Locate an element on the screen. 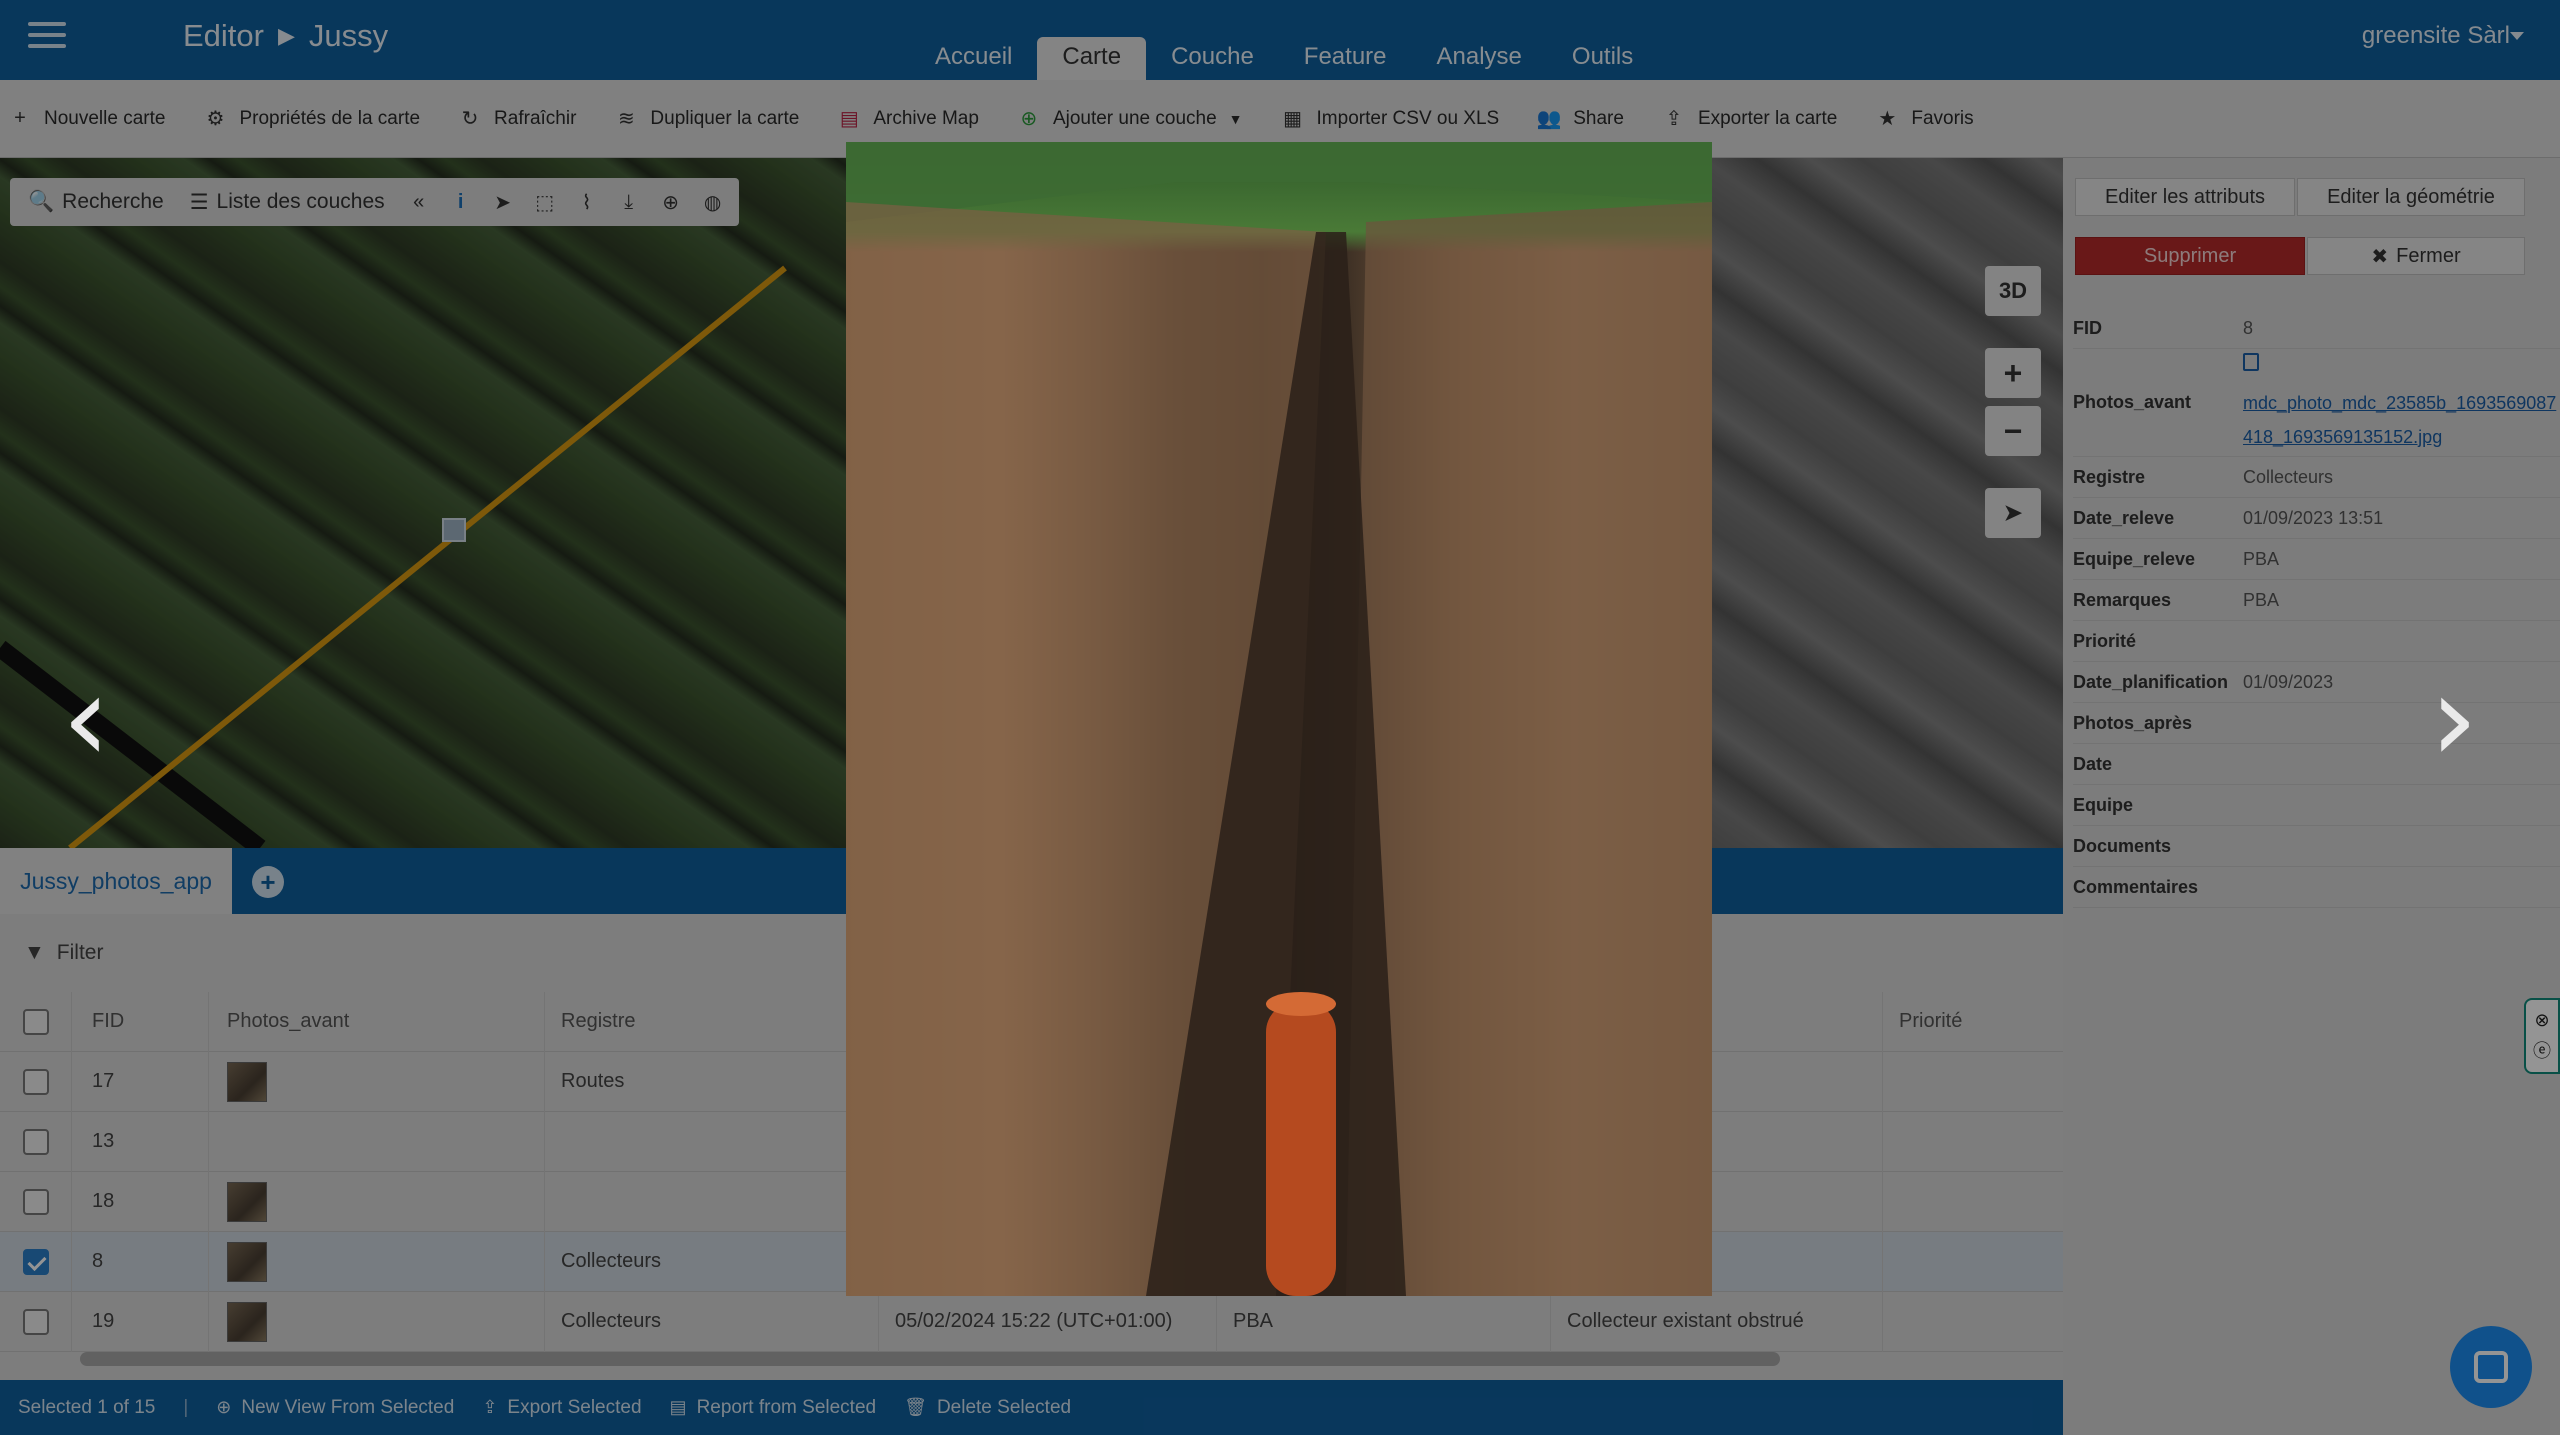  column-header-fid: FID is located at coordinates (140, 1021).